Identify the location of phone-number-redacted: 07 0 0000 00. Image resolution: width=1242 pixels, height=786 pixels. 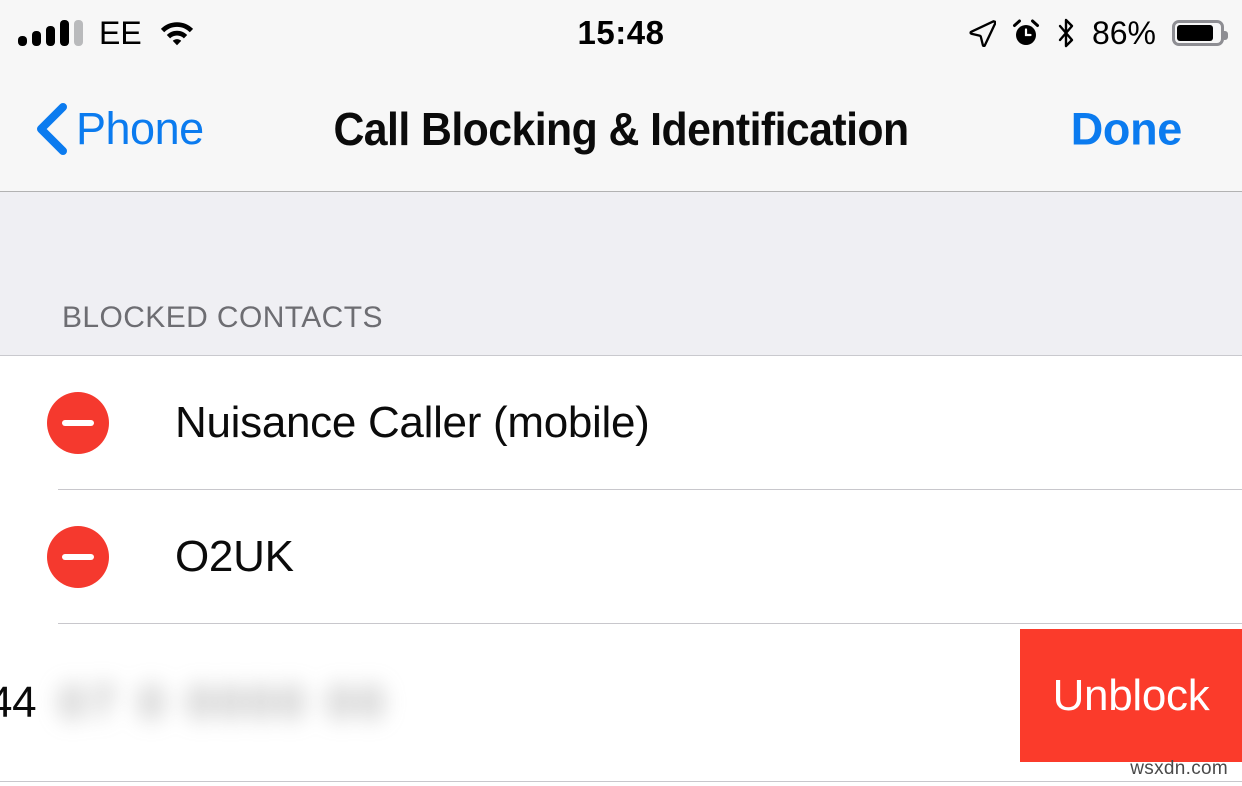
(224, 702).